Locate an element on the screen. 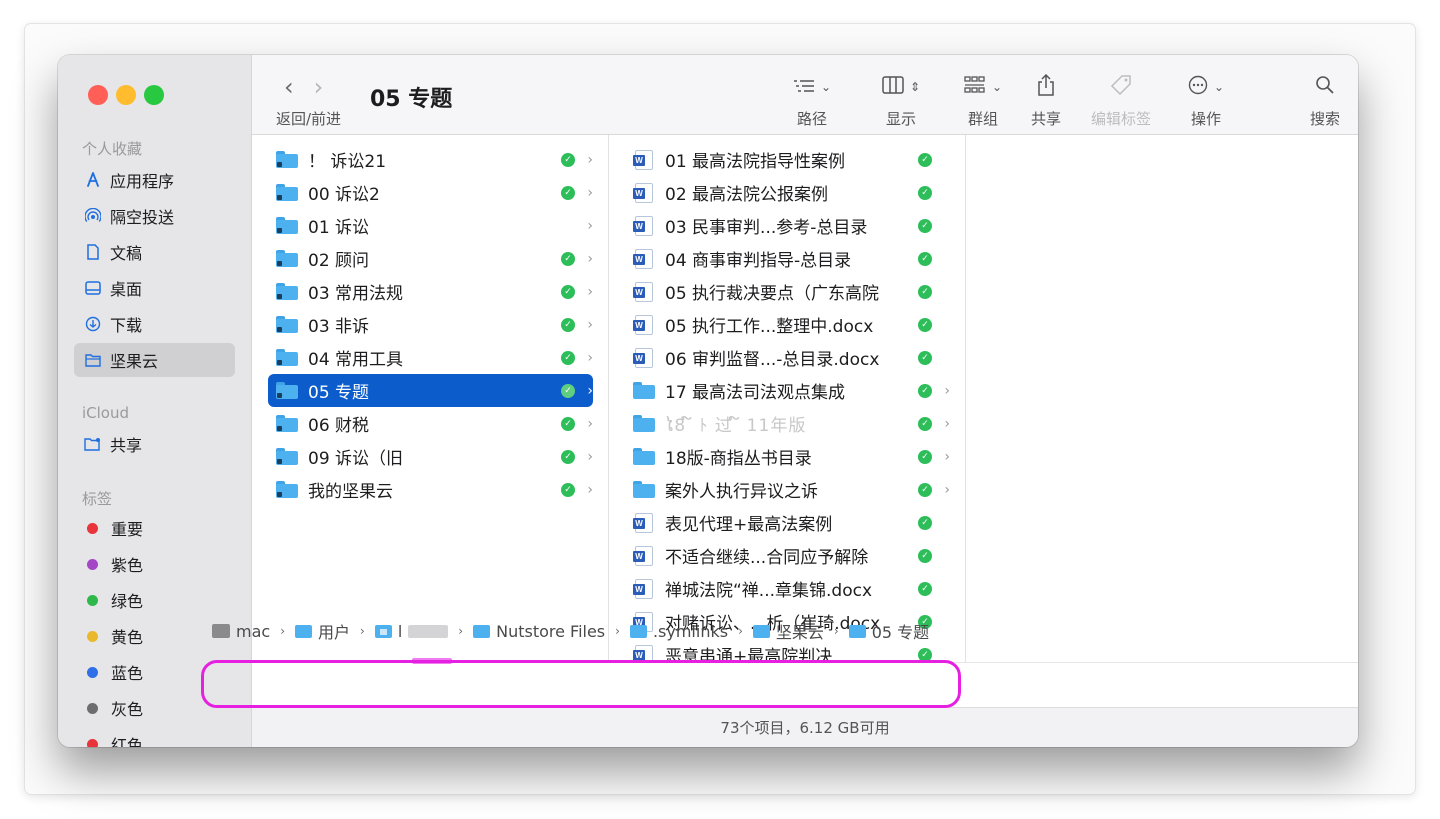  sidebar-item-shared: 共享 is located at coordinates (154, 444).